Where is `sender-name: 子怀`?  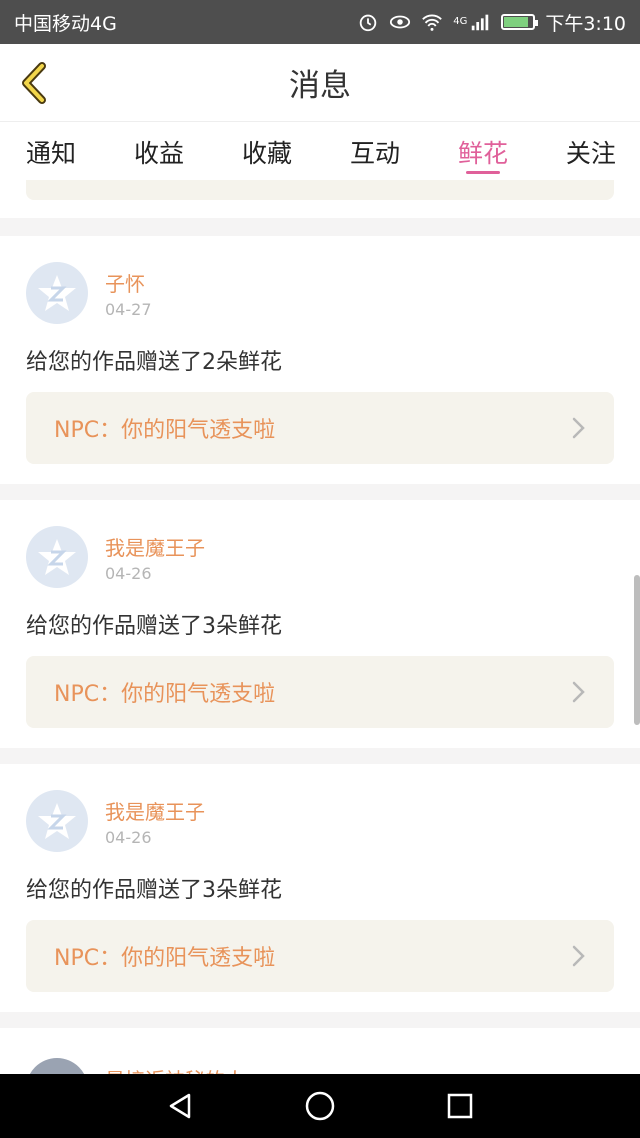
sender-name: 子怀 is located at coordinates (125, 282).